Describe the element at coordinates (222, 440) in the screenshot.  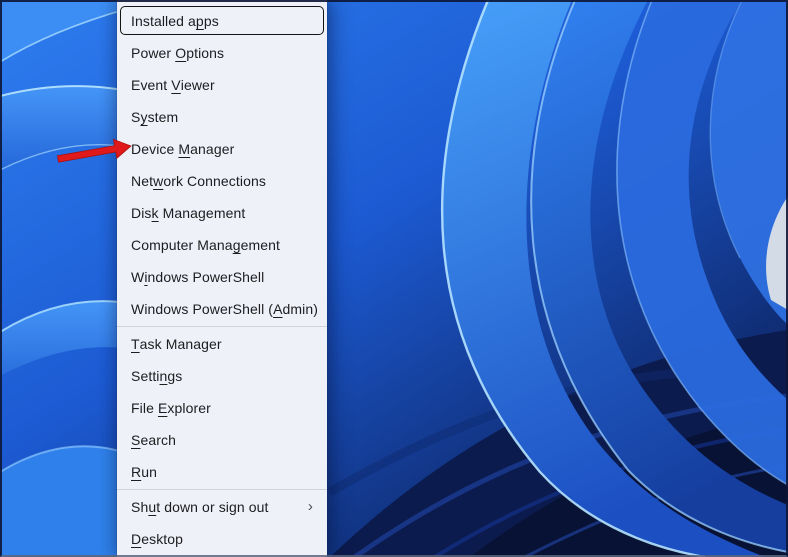
I see `menu-item-search: Search` at that location.